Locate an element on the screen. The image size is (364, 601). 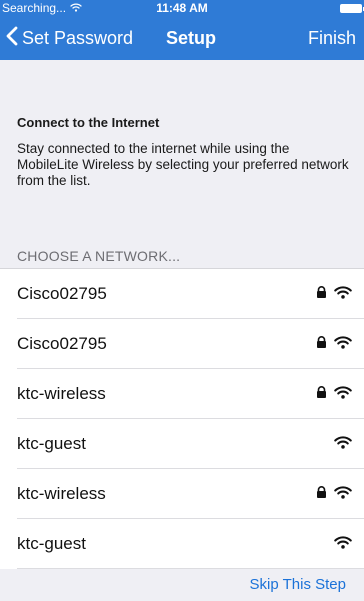
back-button: Set Password is located at coordinates (69, 38).